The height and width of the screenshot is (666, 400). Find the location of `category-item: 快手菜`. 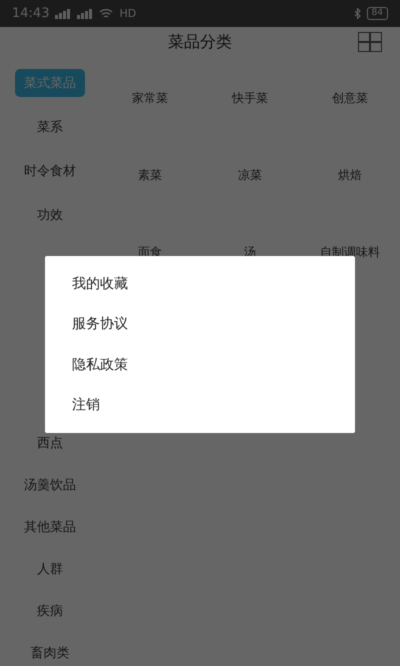

category-item: 快手菜 is located at coordinates (250, 98).